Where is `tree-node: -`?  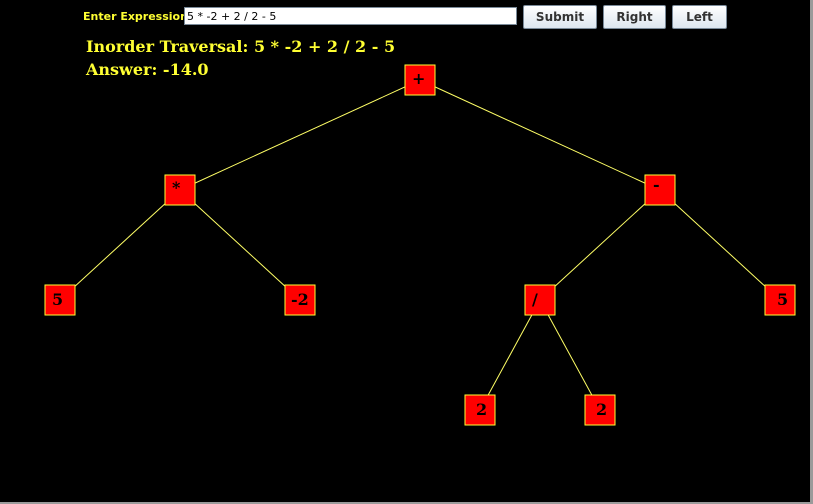 tree-node: - is located at coordinates (660, 190).